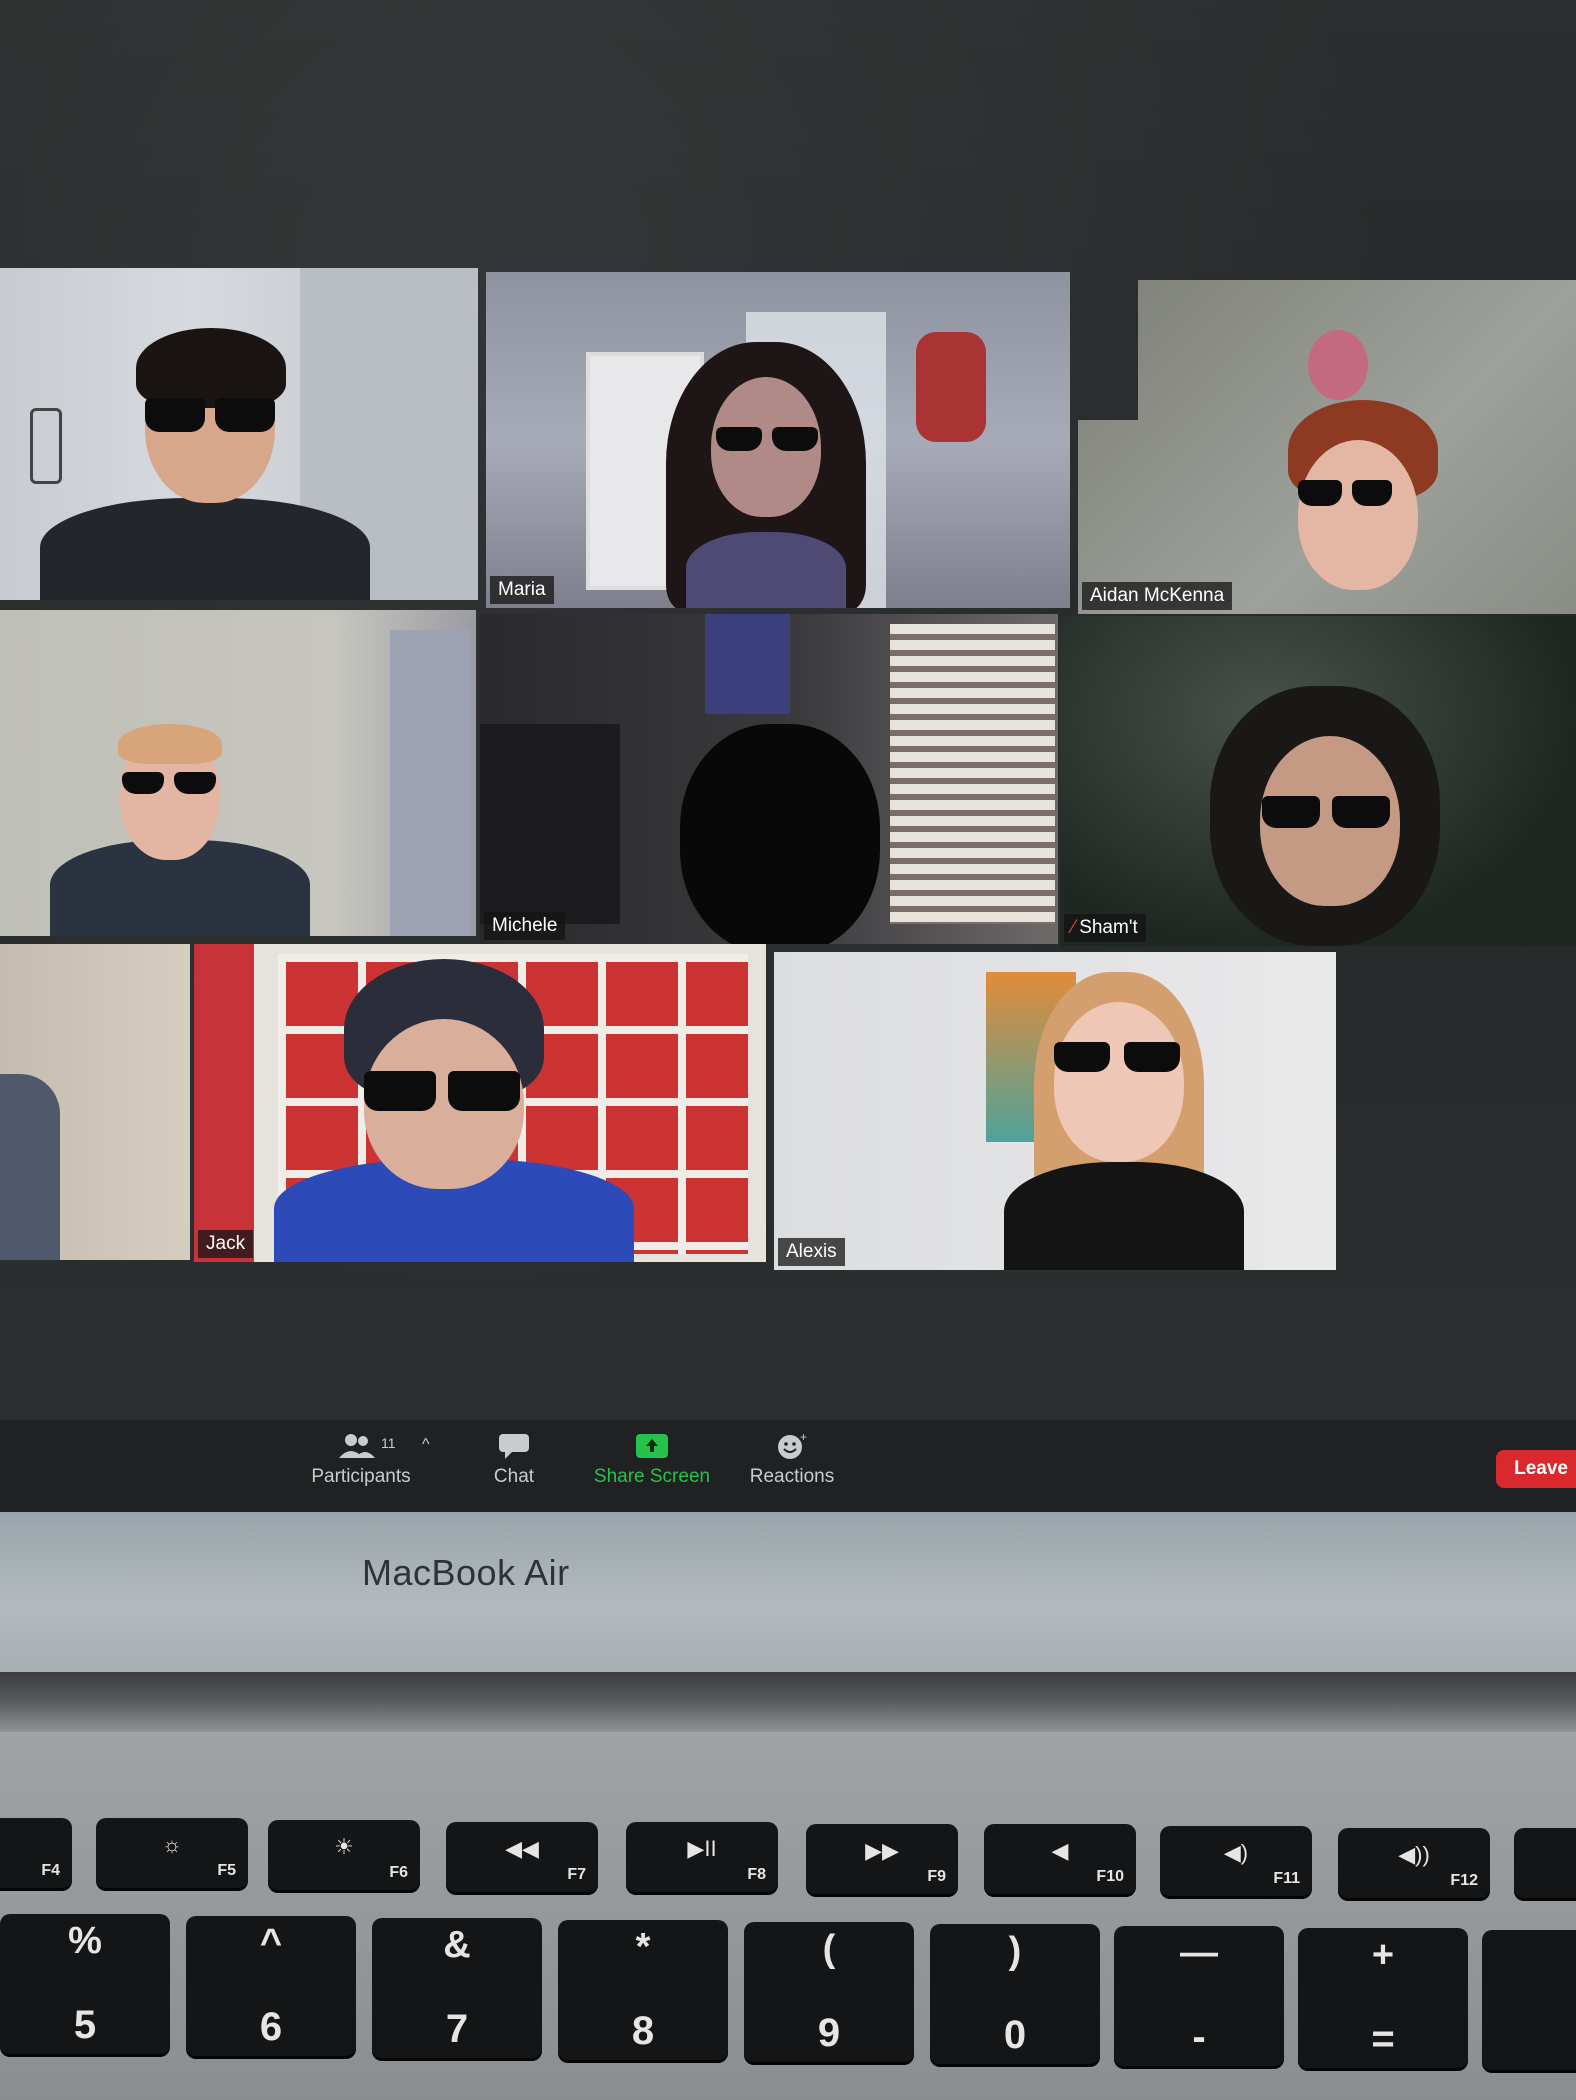 The height and width of the screenshot is (2100, 1576). I want to click on key-label: 0, so click(1015, 2035).